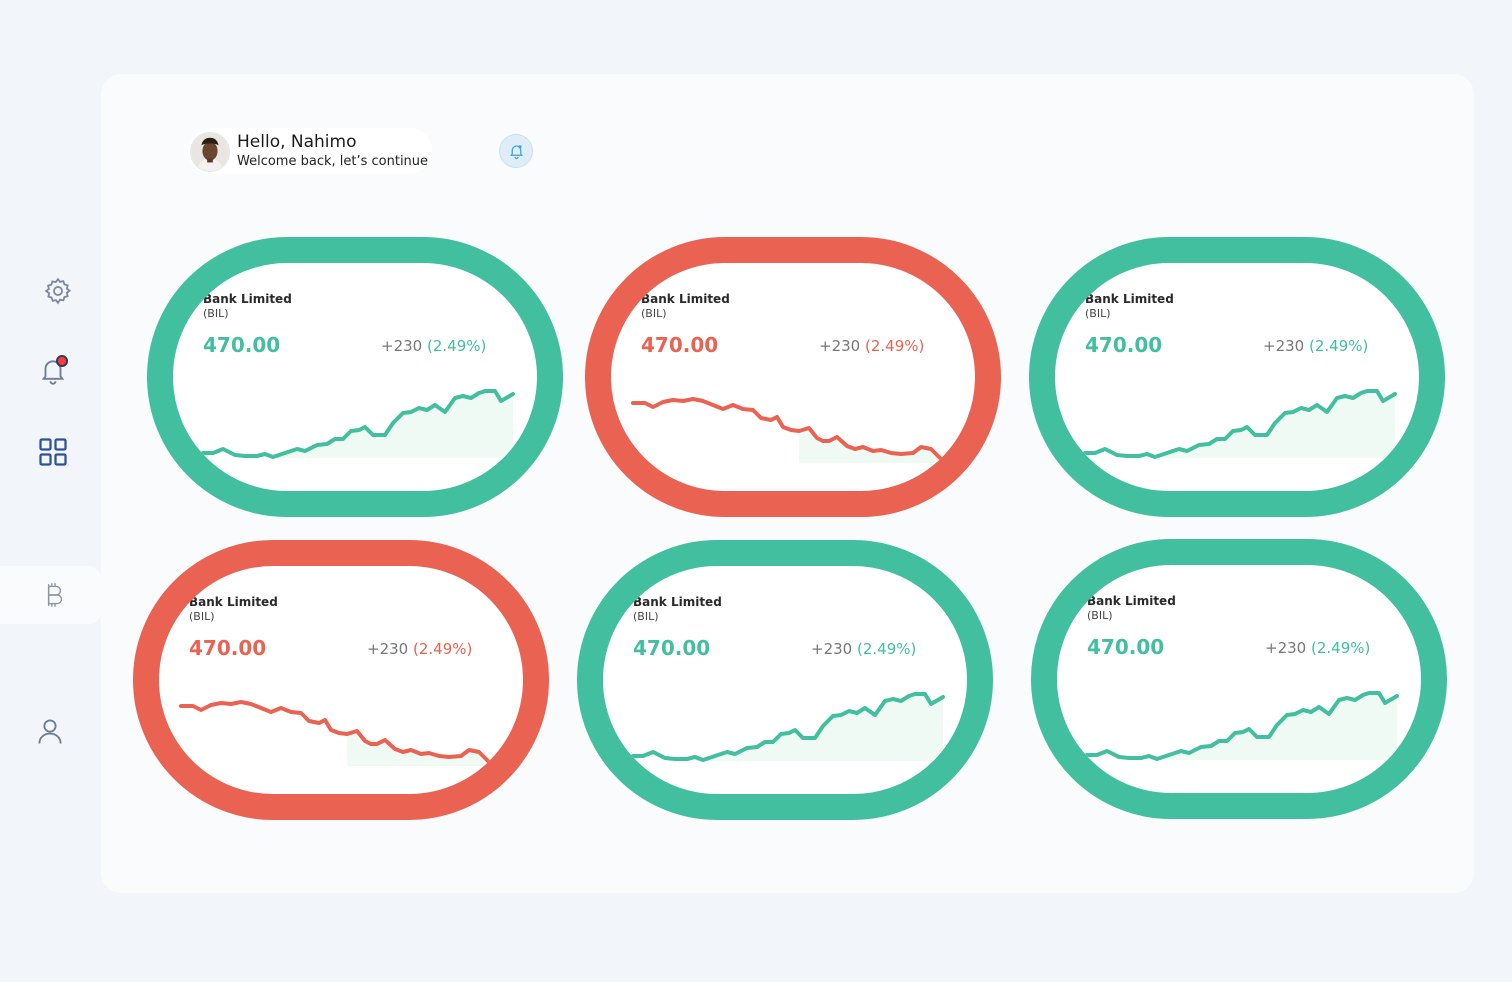 The height and width of the screenshot is (982, 1512). Describe the element at coordinates (58, 291) in the screenshot. I see `gear-icon` at that location.